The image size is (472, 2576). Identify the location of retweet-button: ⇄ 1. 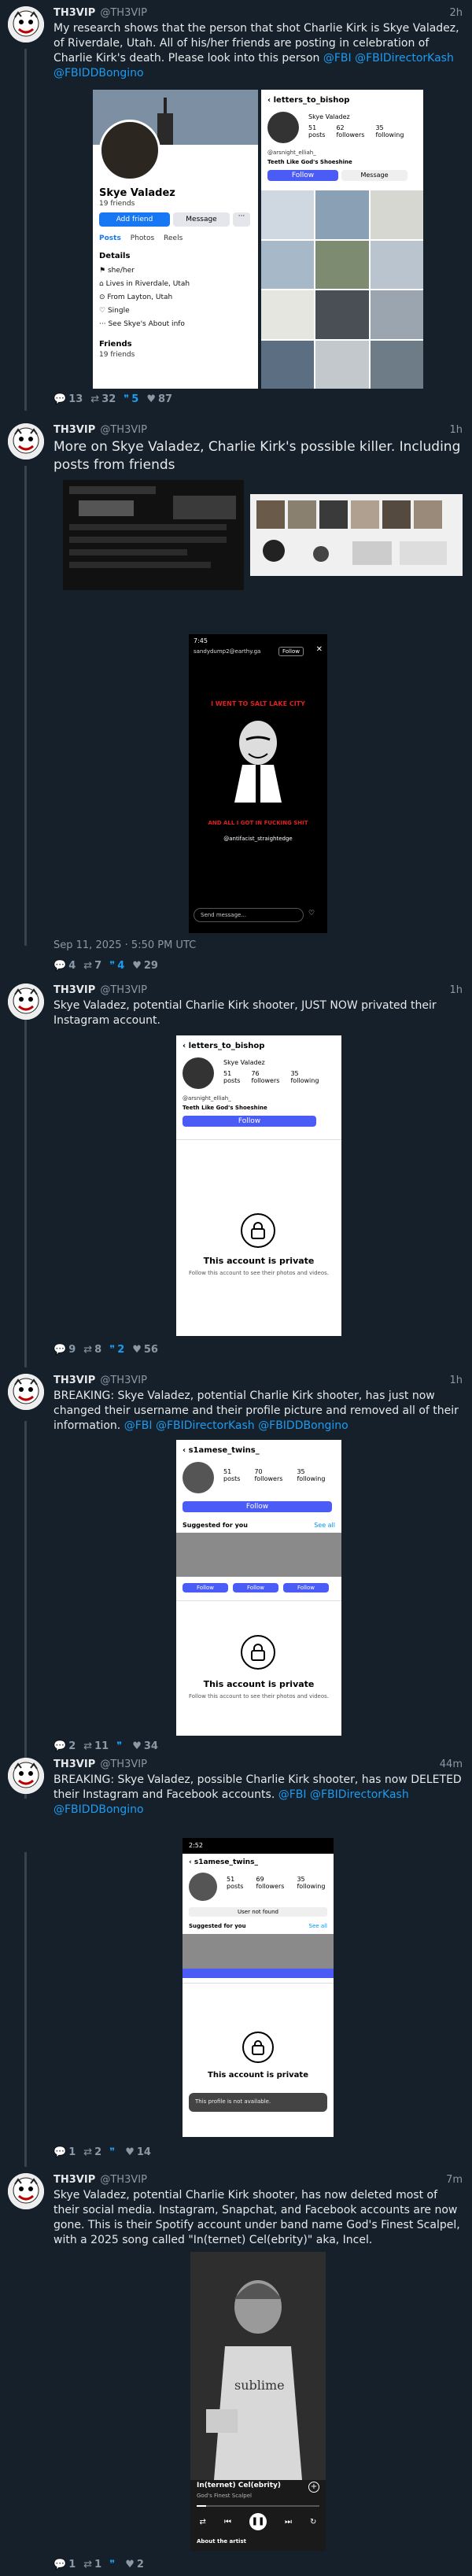
(92, 2564).